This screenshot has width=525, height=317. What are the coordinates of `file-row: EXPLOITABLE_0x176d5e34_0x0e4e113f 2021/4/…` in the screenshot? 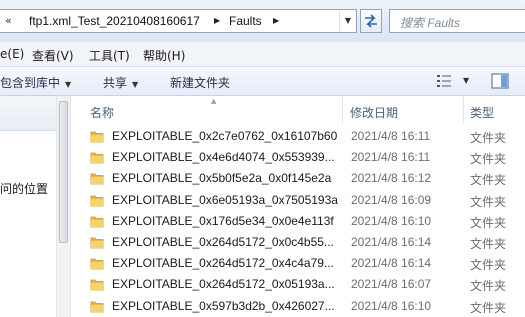 It's located at (298, 221).